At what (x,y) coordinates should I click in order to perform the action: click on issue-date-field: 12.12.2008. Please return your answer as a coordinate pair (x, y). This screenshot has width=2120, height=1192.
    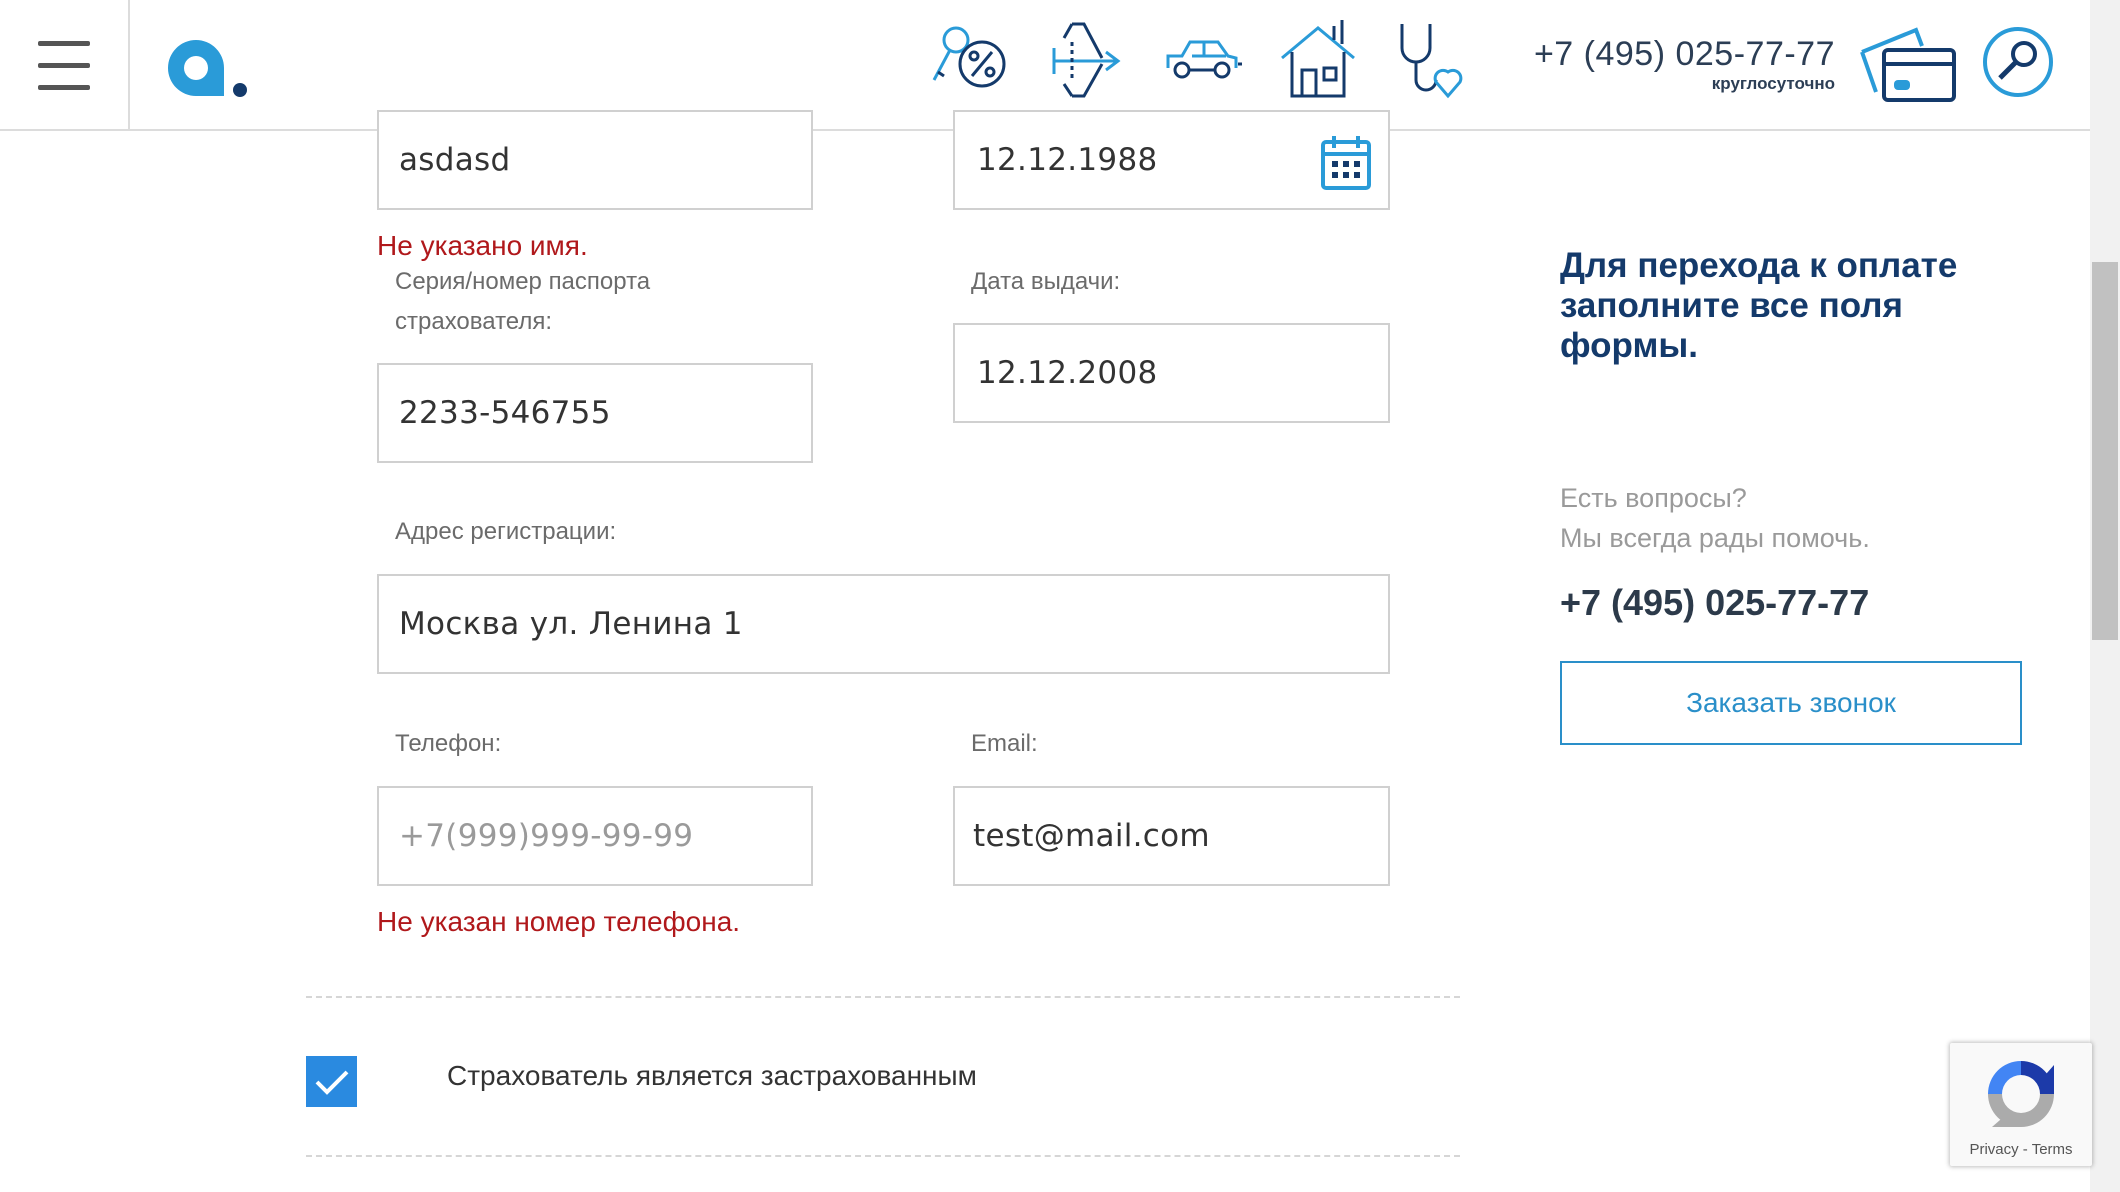
    Looking at the image, I should click on (1171, 373).